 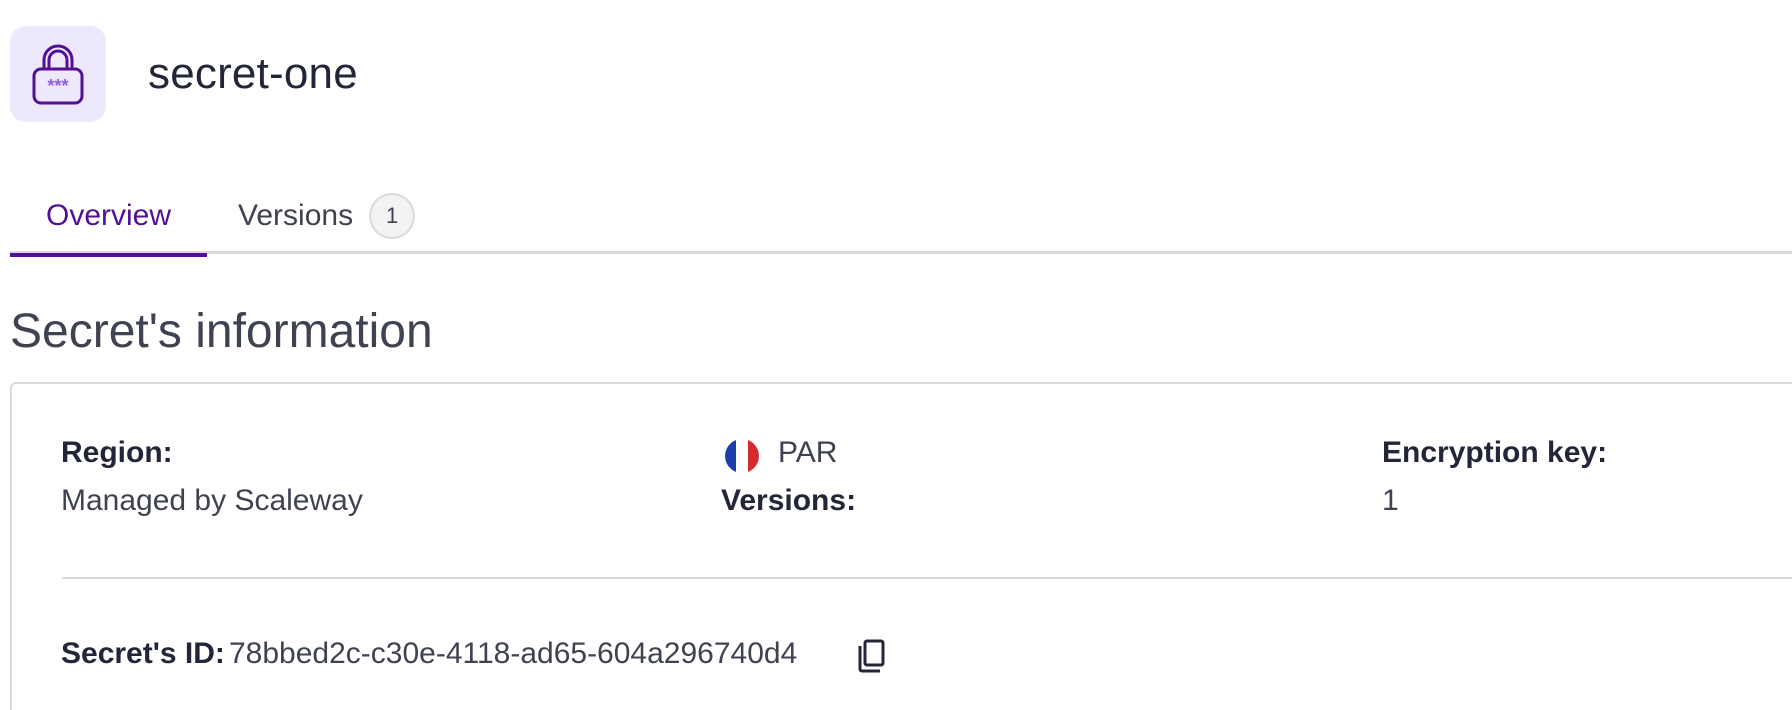 I want to click on tab-bar: Overview Versions 1, so click(x=901, y=217).